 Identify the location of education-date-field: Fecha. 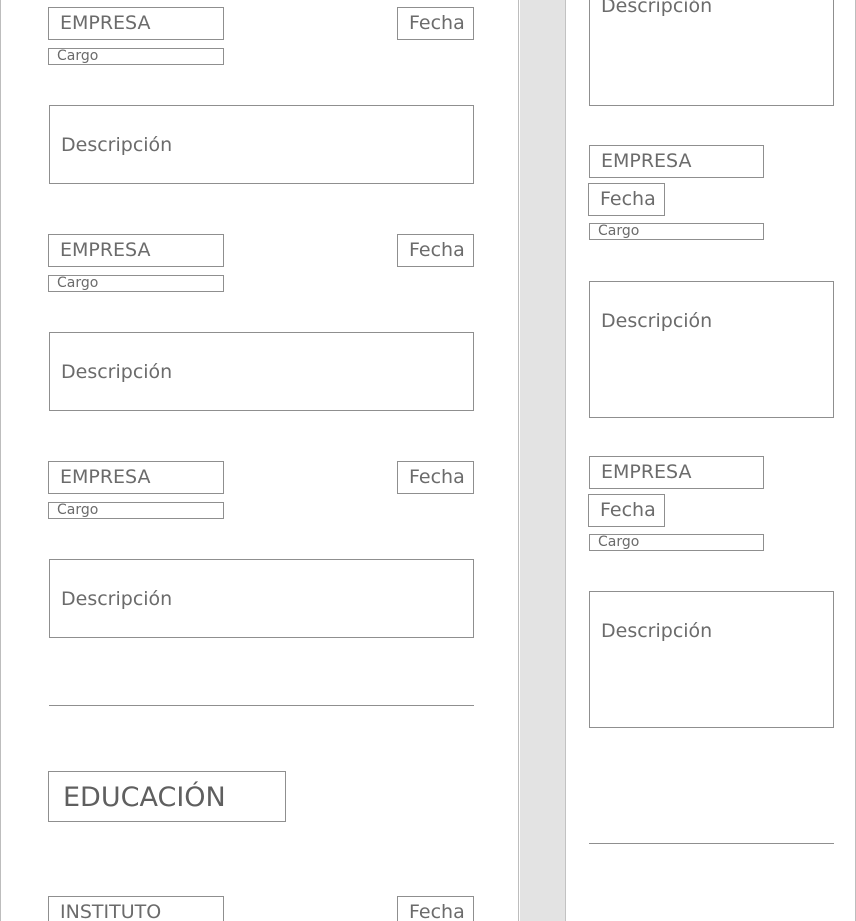
(435, 908).